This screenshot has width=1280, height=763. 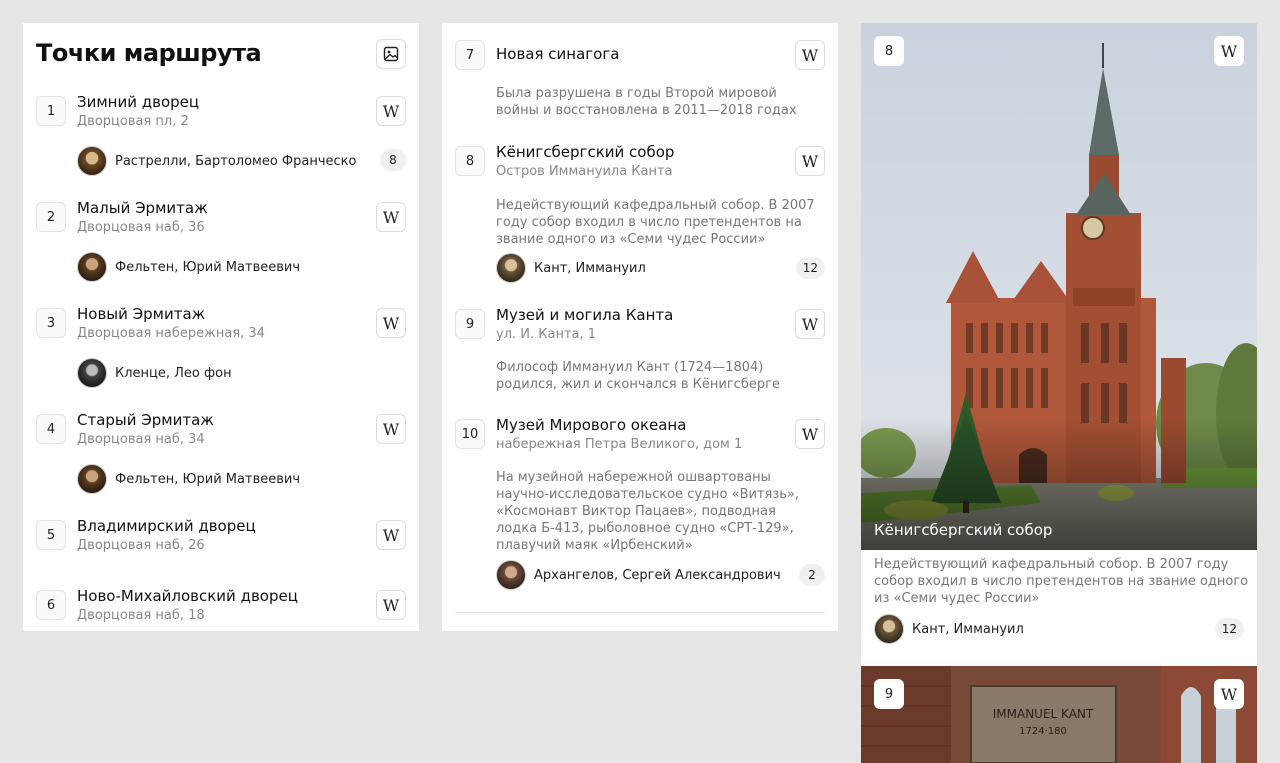 I want to click on item-title: Владимирский дворец, so click(x=166, y=526).